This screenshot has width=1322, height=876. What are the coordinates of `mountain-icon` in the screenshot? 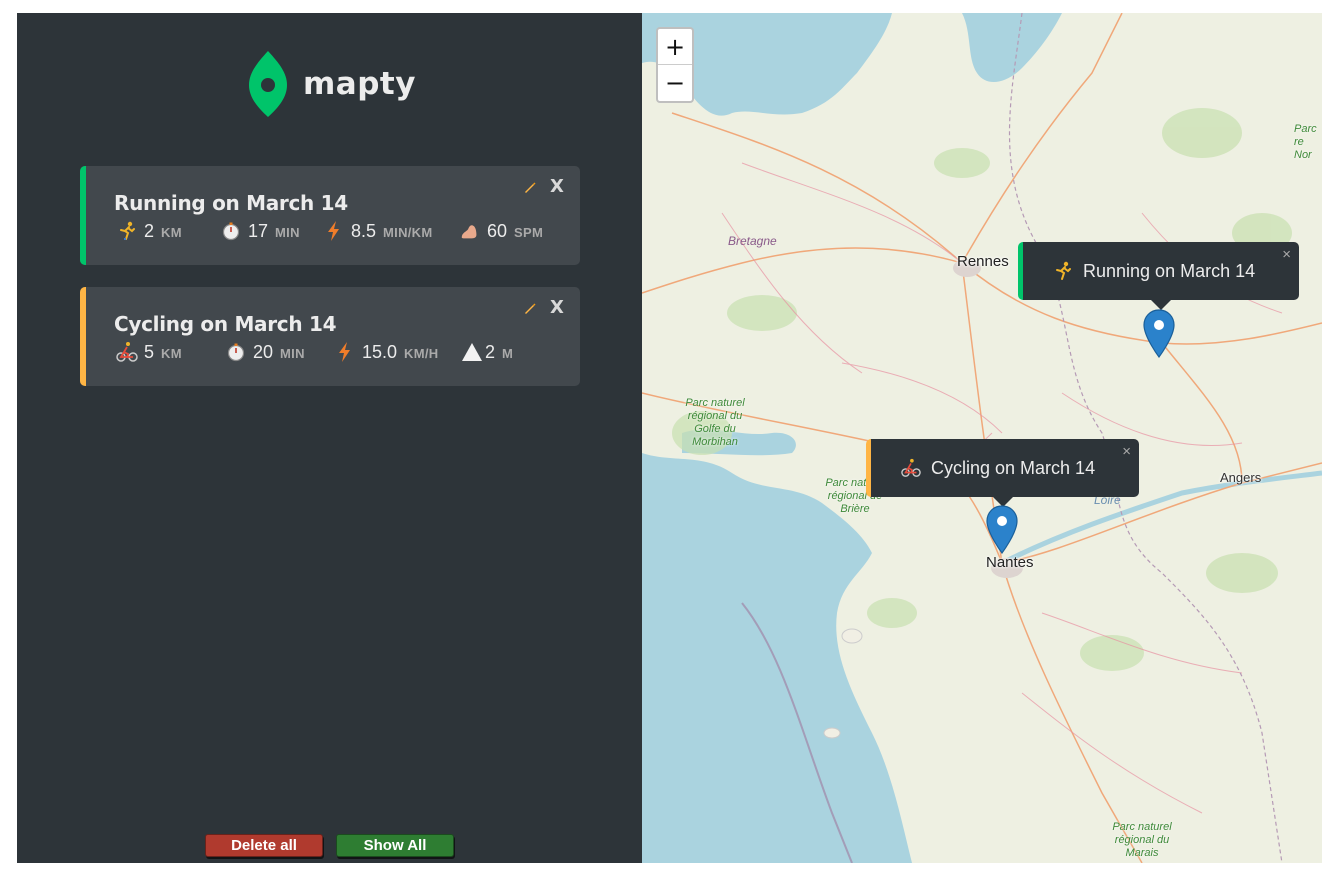 It's located at (472, 352).